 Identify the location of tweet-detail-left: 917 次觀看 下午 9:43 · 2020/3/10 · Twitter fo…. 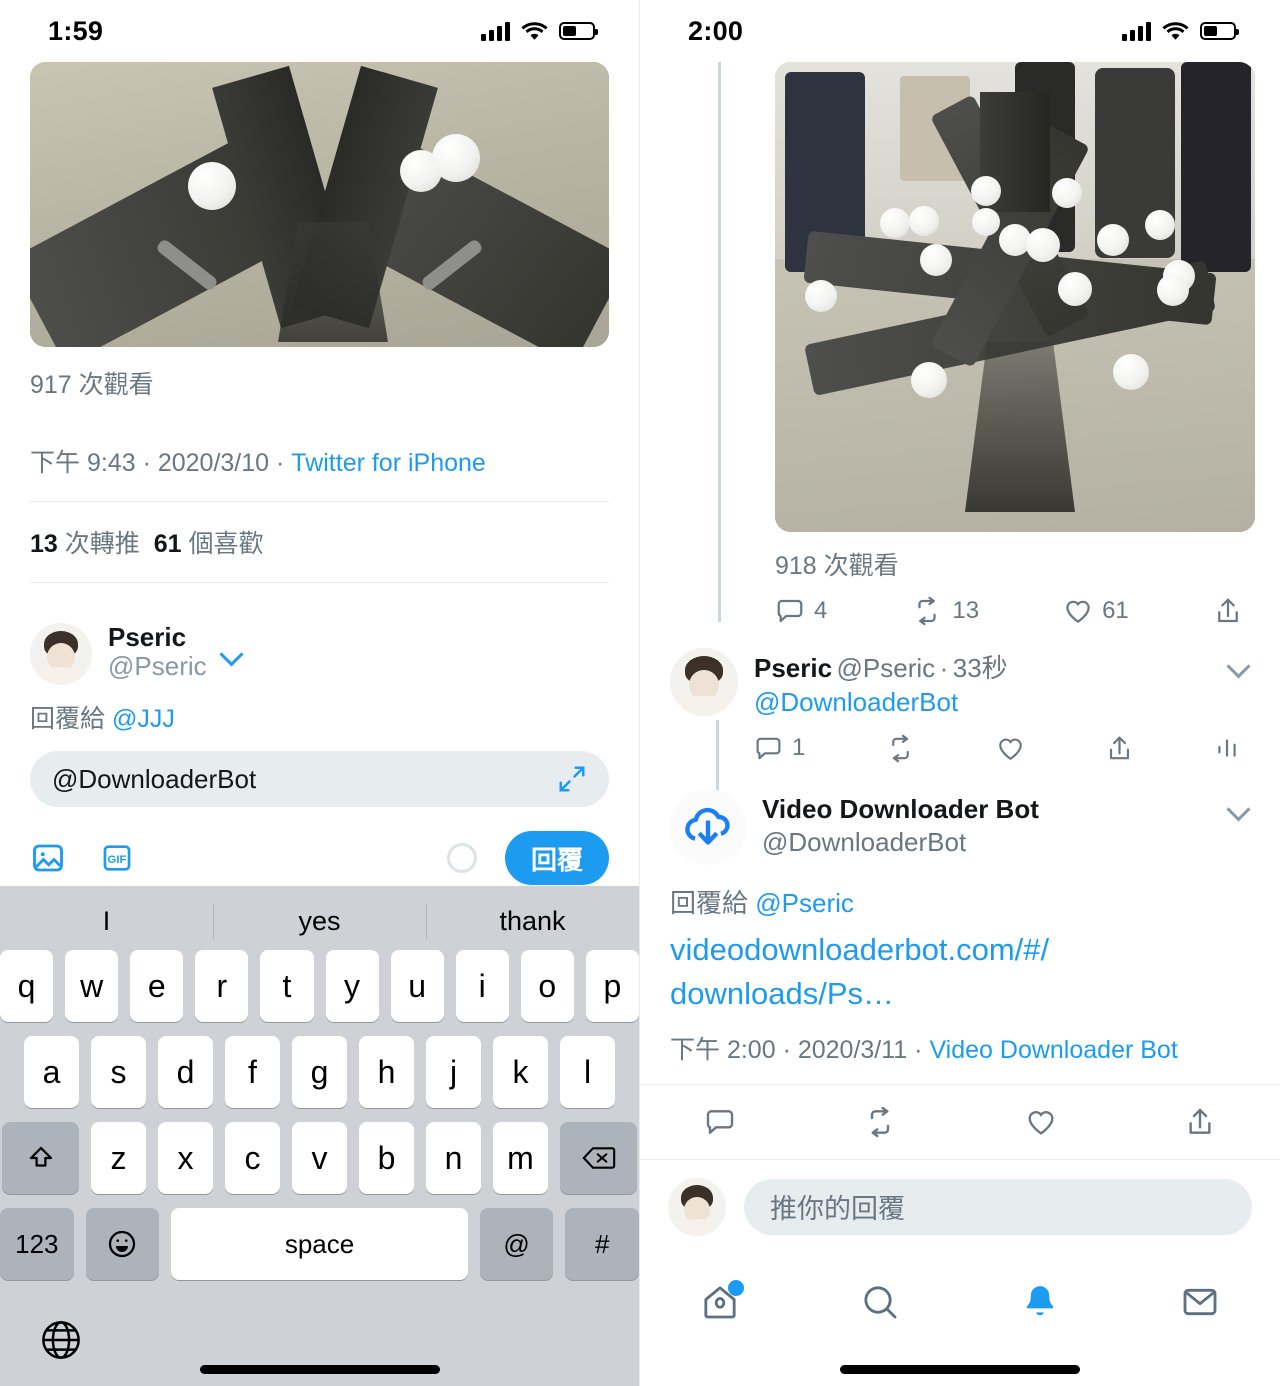
(319, 474).